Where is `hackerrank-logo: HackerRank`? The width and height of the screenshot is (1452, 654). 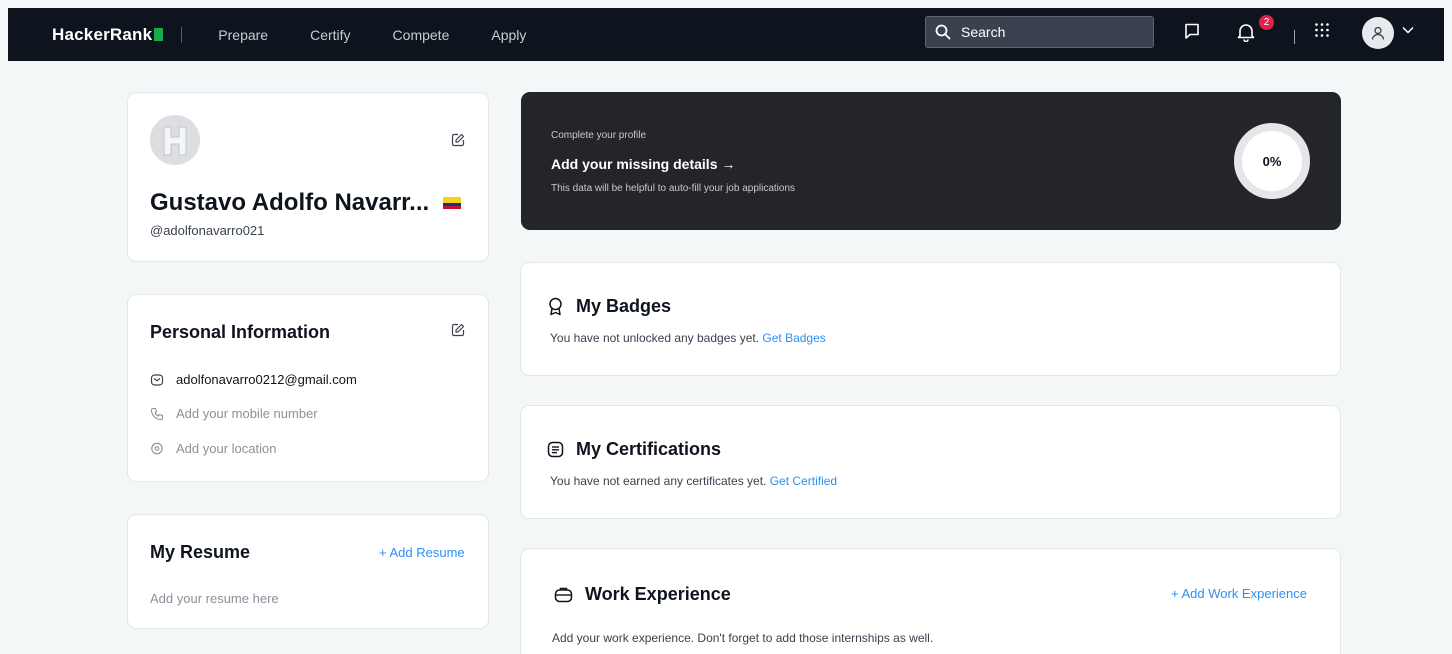
hackerrank-logo: HackerRank is located at coordinates (108, 34).